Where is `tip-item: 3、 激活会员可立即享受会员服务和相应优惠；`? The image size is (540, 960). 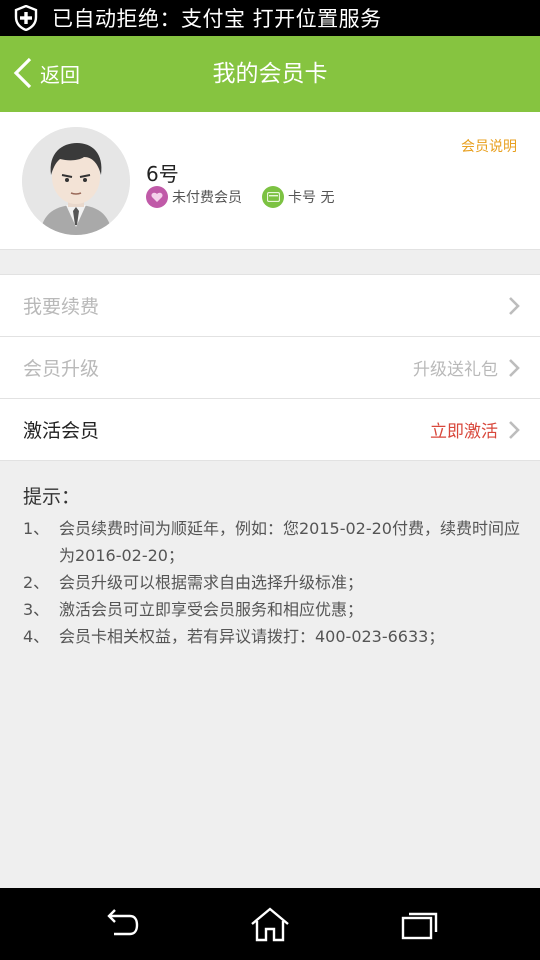
tip-item: 3、 激活会员可立即享受会员服务和相应优惠； is located at coordinates (273, 609).